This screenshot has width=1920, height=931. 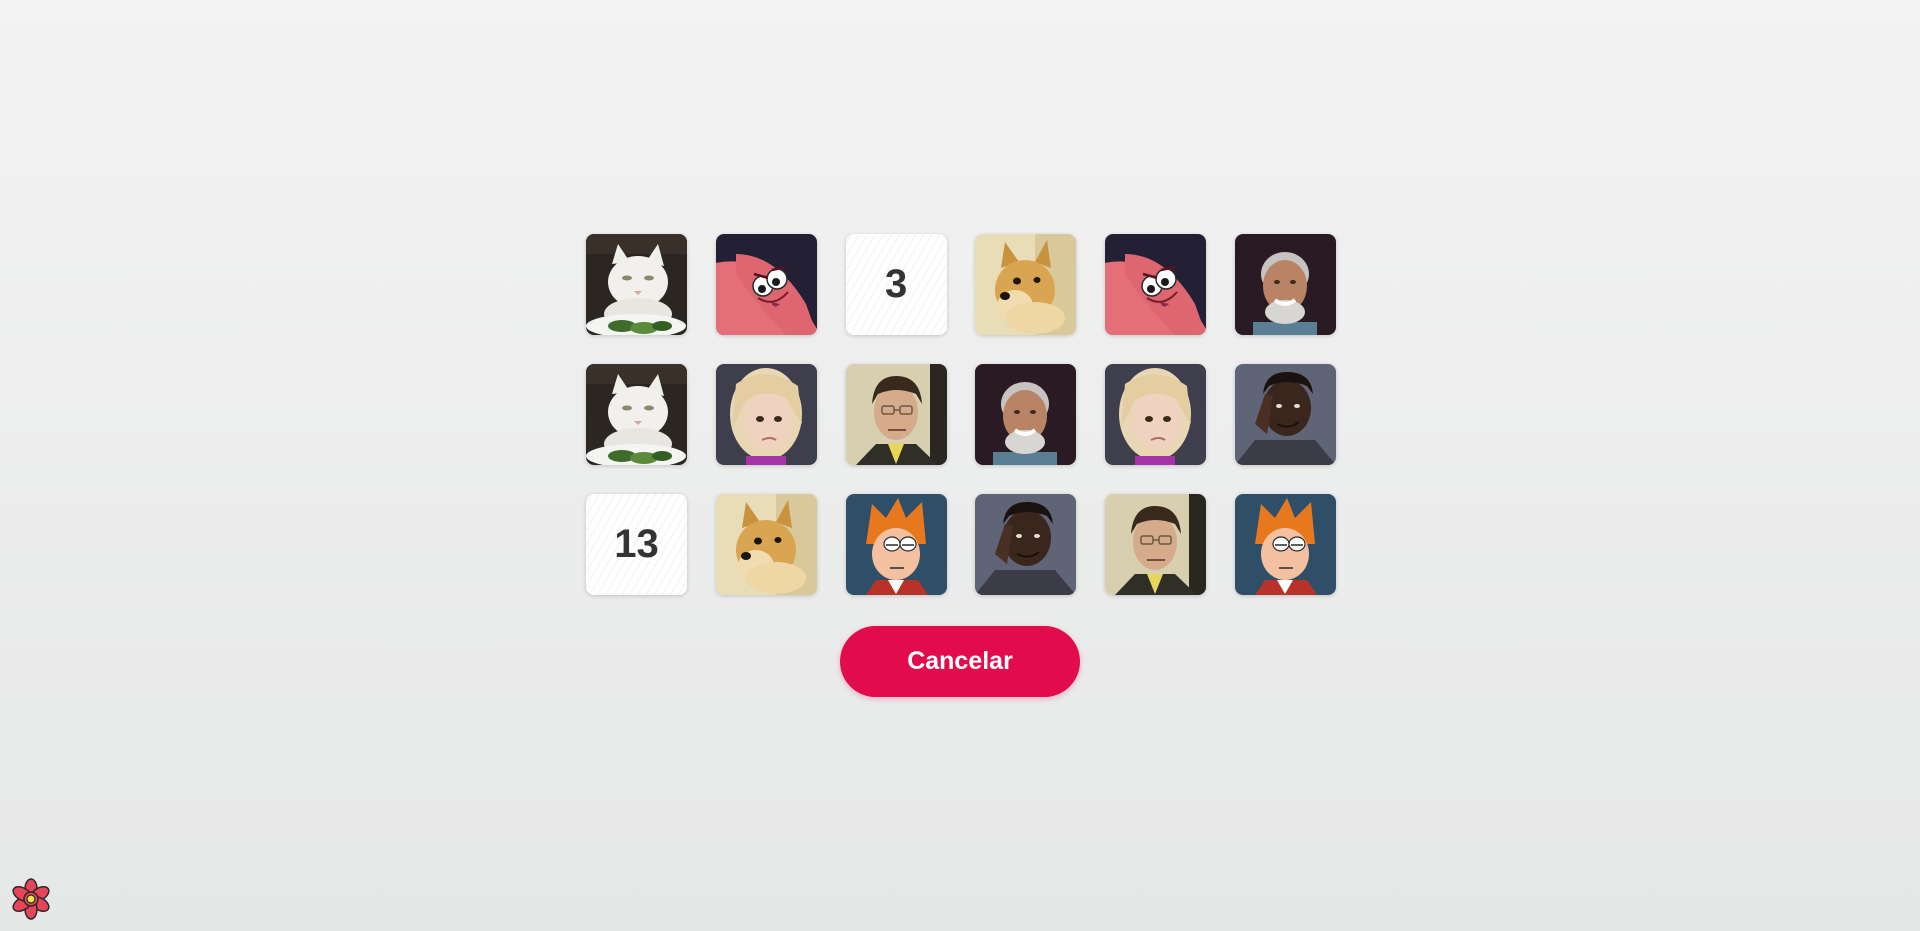 I want to click on flower-logo-icon, so click(x=31, y=899).